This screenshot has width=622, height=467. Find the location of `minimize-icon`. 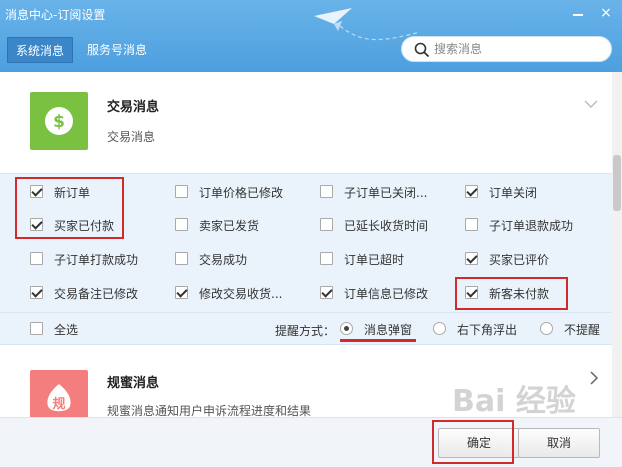

minimize-icon is located at coordinates (578, 15).